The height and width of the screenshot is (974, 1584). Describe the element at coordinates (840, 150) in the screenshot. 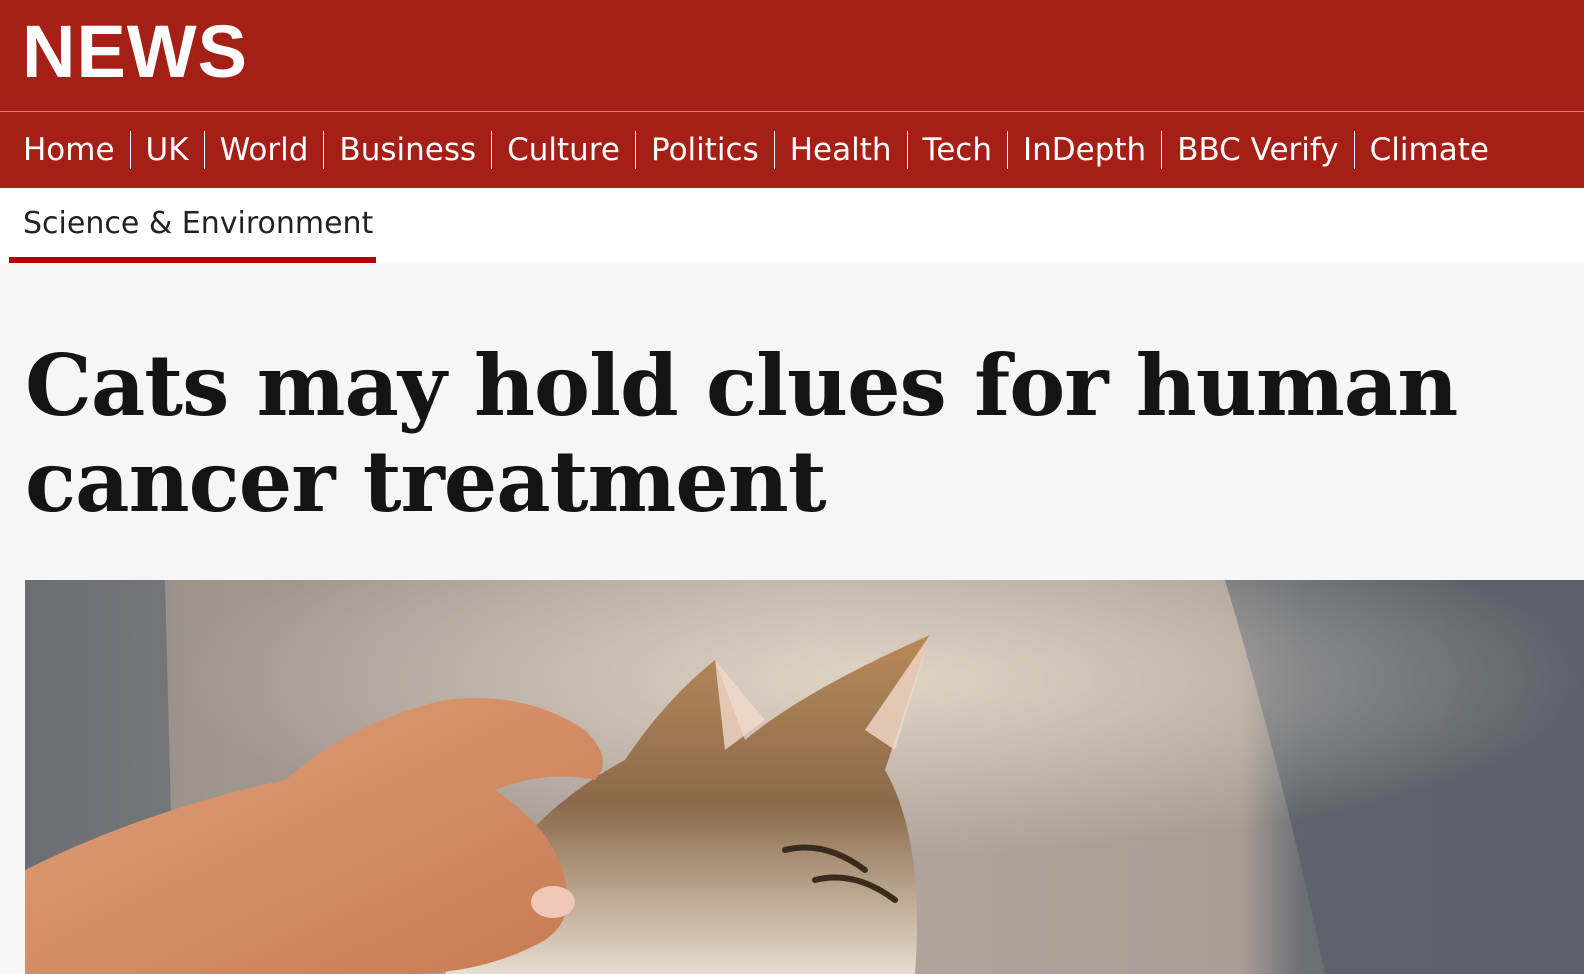

I see `nav-item-health: Health` at that location.